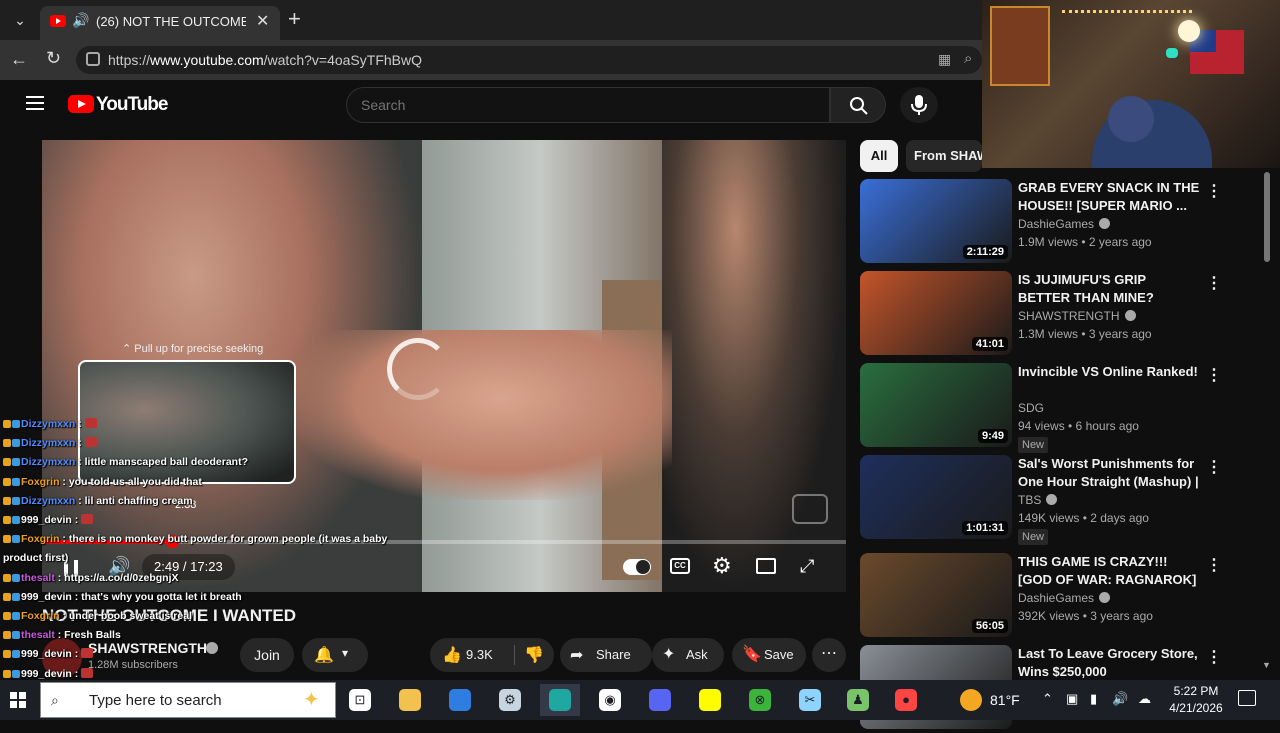  I want to click on taskbar-recorder-icon: ●, so click(906, 700).